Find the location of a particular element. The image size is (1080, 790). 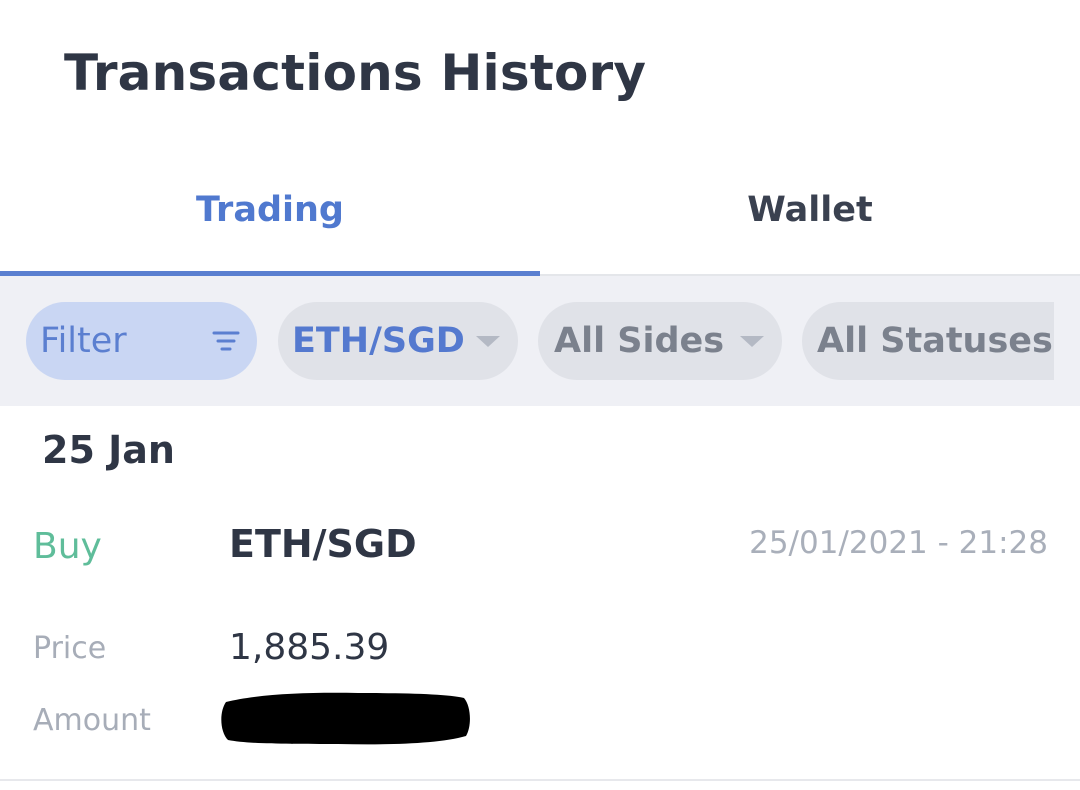

filter-button: Filter is located at coordinates (141, 341).